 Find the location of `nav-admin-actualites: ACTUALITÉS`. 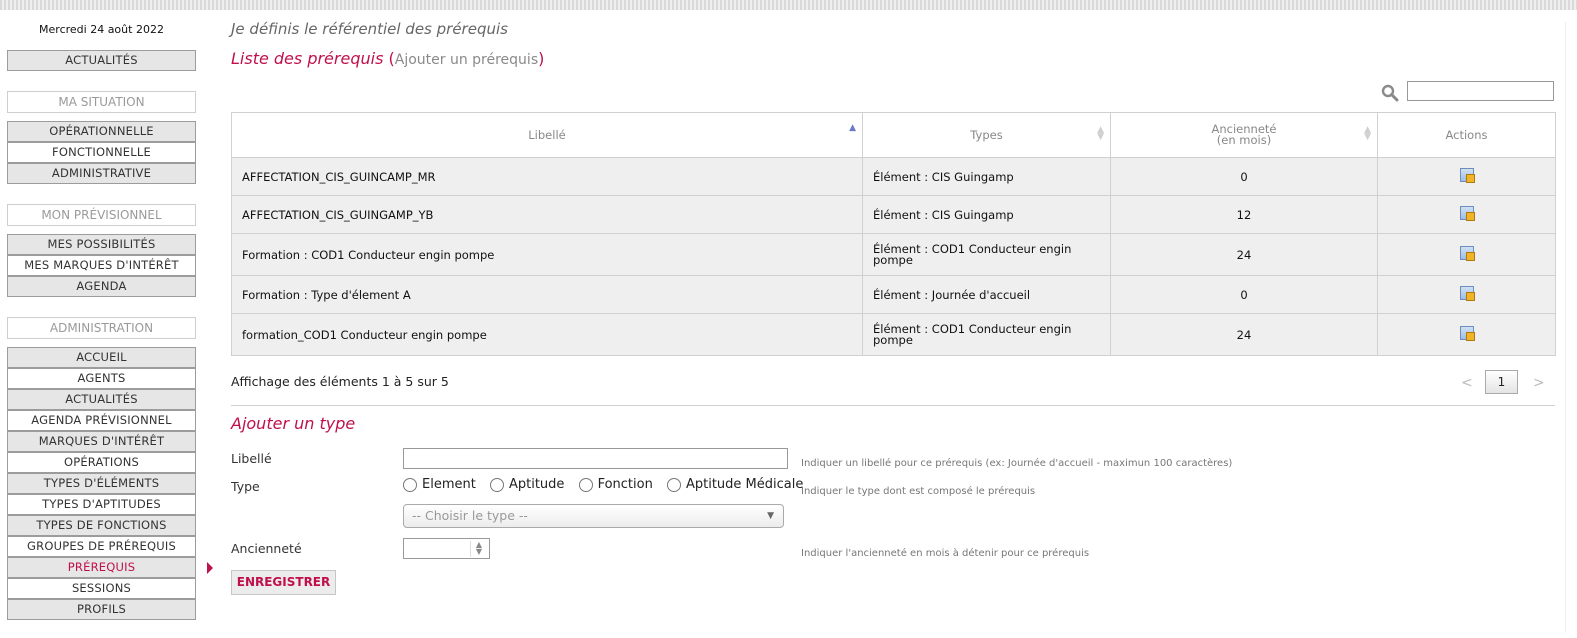

nav-admin-actualites: ACTUALITÉS is located at coordinates (101, 399).